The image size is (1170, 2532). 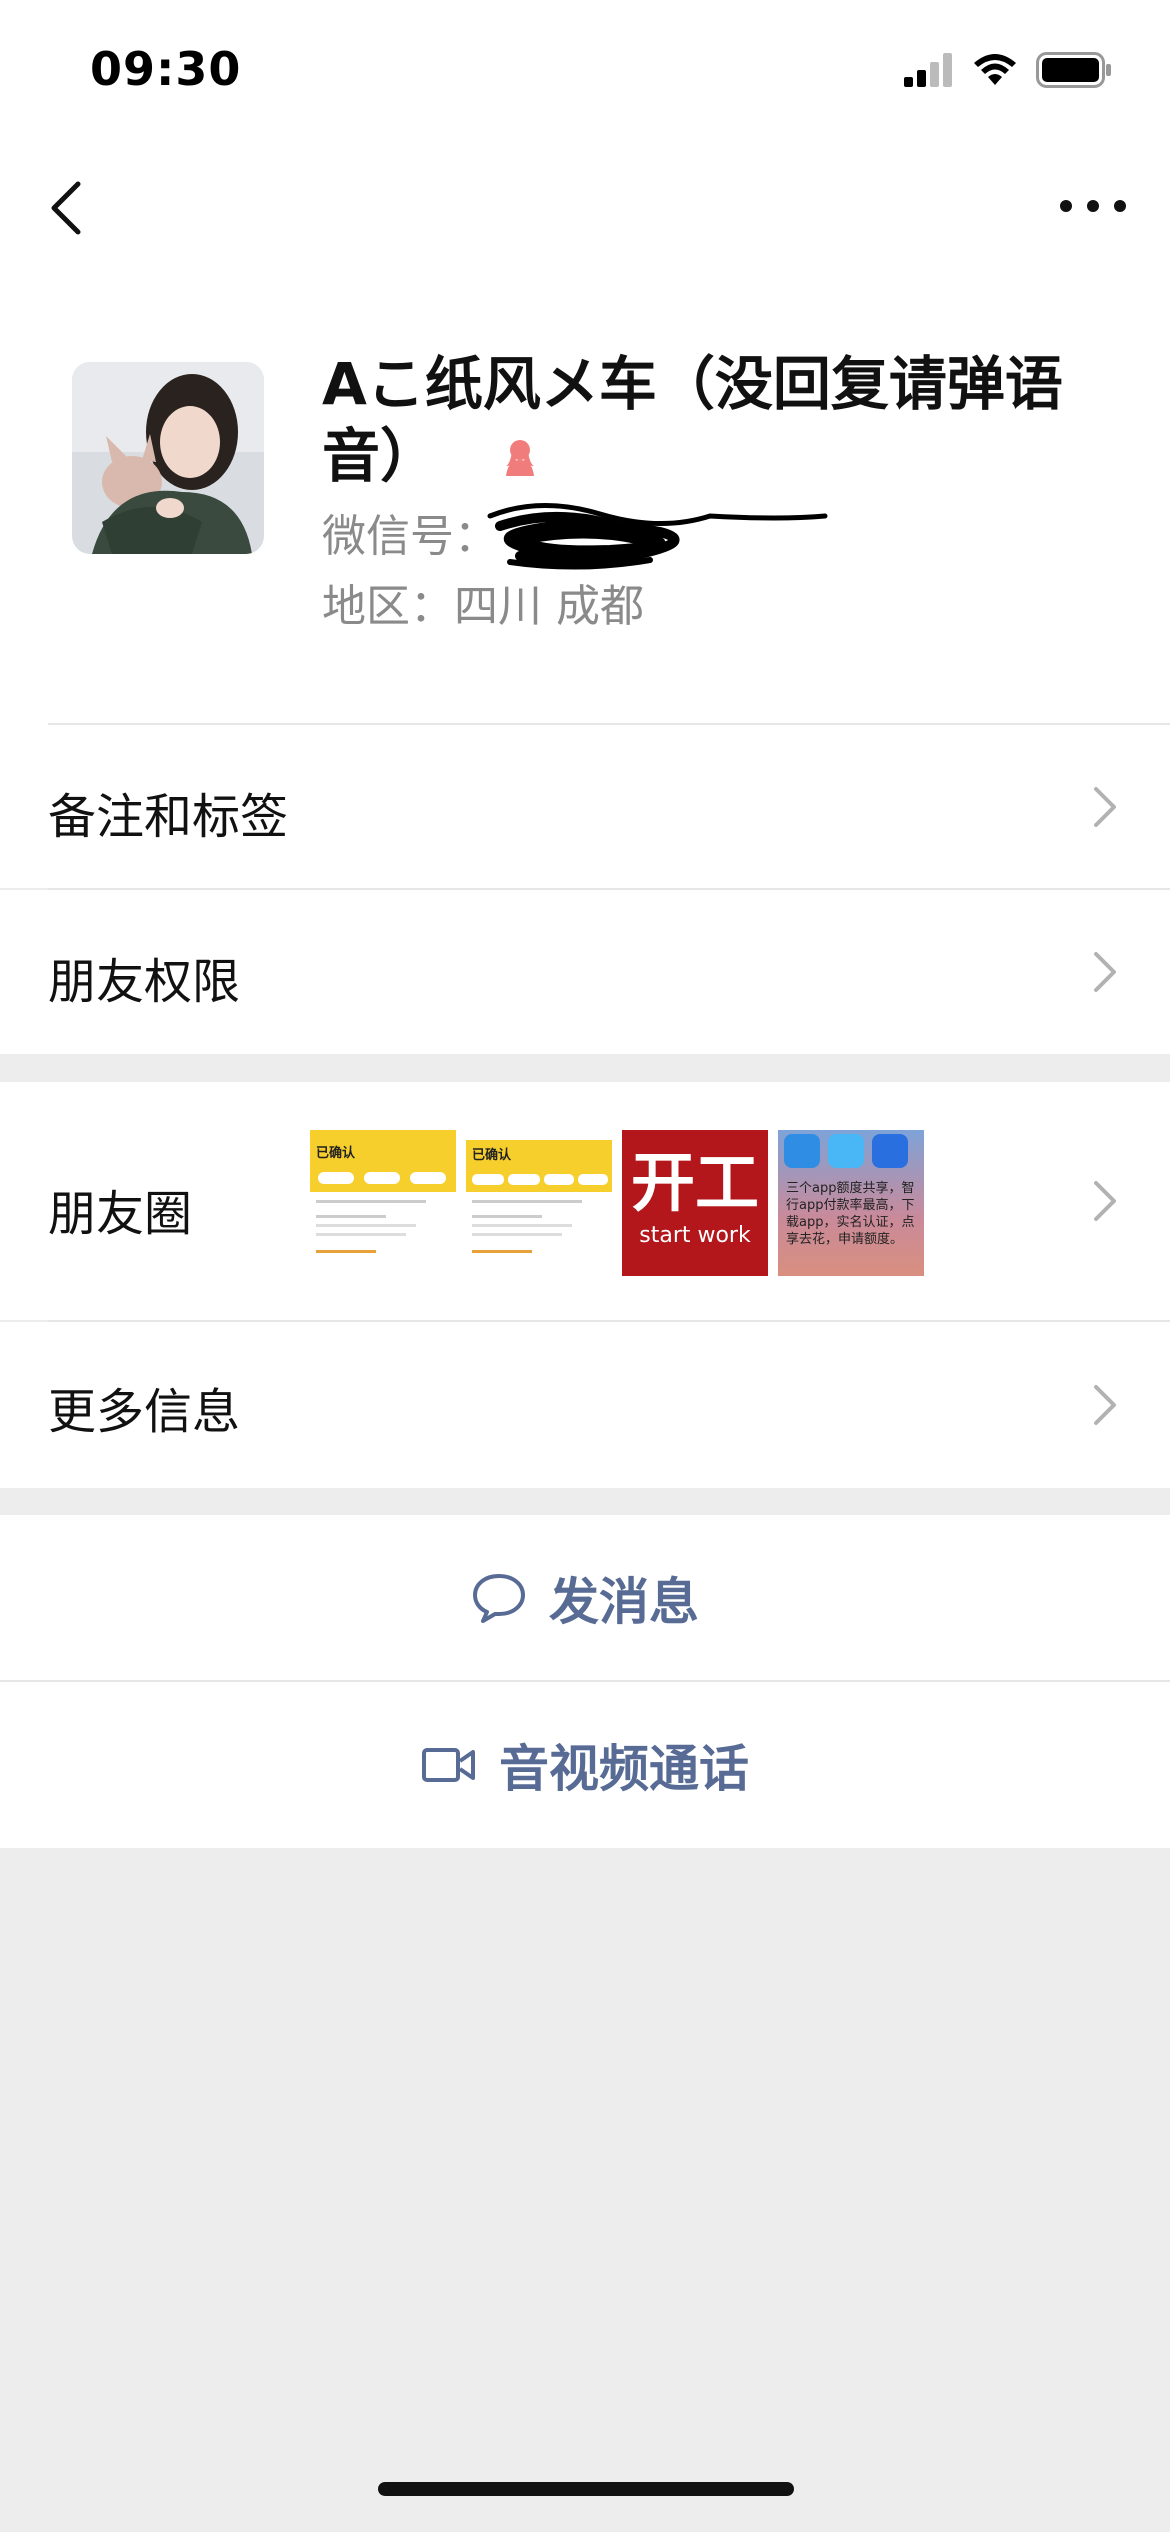 I want to click on cellular-signal-icon, so click(x=928, y=70).